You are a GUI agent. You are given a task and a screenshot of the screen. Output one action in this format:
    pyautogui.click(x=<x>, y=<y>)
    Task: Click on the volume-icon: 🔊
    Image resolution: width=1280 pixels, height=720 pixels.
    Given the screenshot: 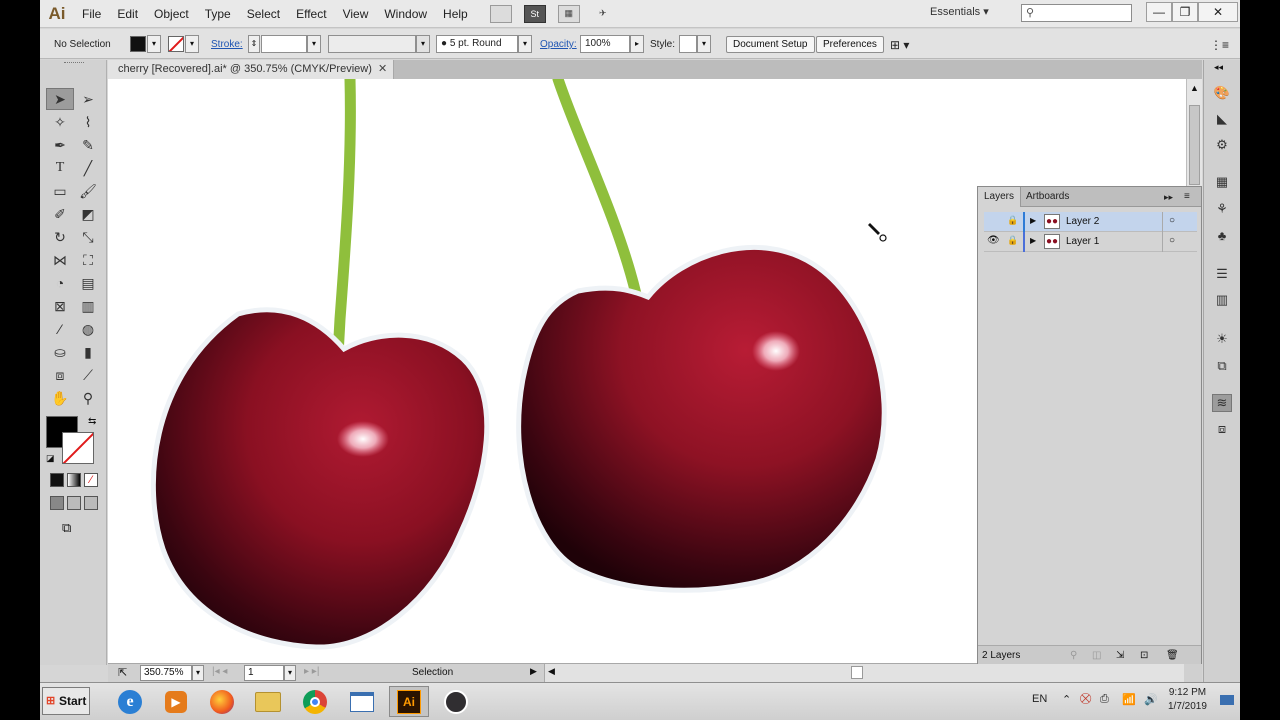 What is the action you would take?
    pyautogui.click(x=1151, y=699)
    